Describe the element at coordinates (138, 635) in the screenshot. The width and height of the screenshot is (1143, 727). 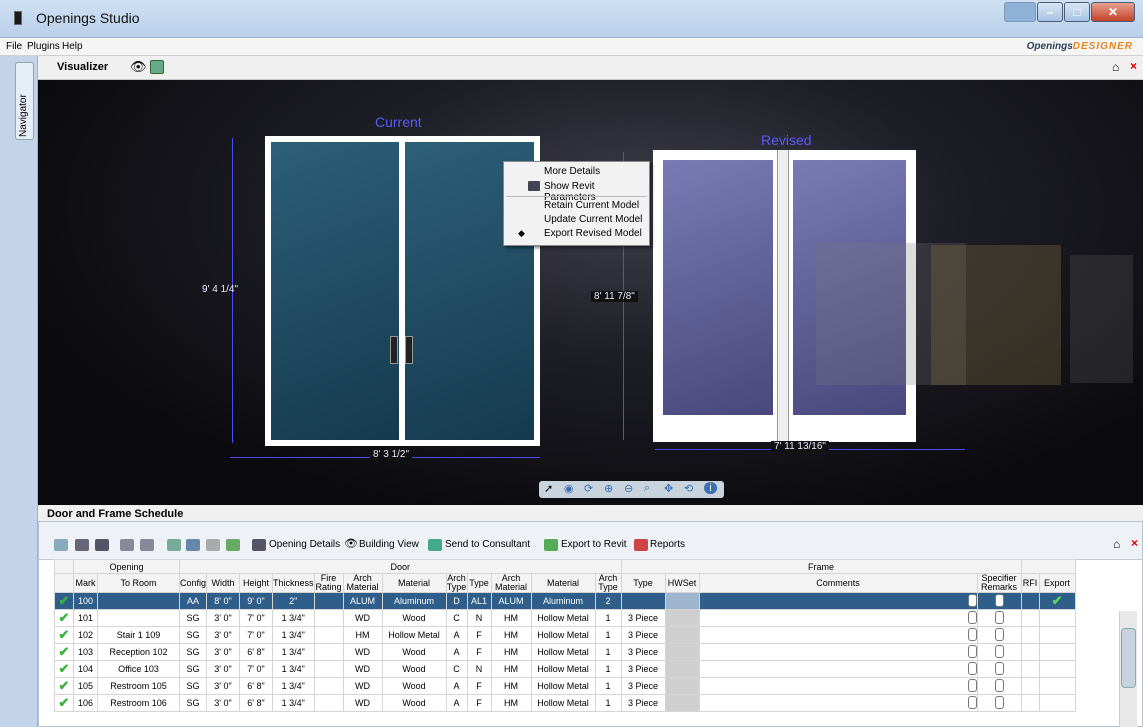
I see `table-cell: Stair 1 109` at that location.